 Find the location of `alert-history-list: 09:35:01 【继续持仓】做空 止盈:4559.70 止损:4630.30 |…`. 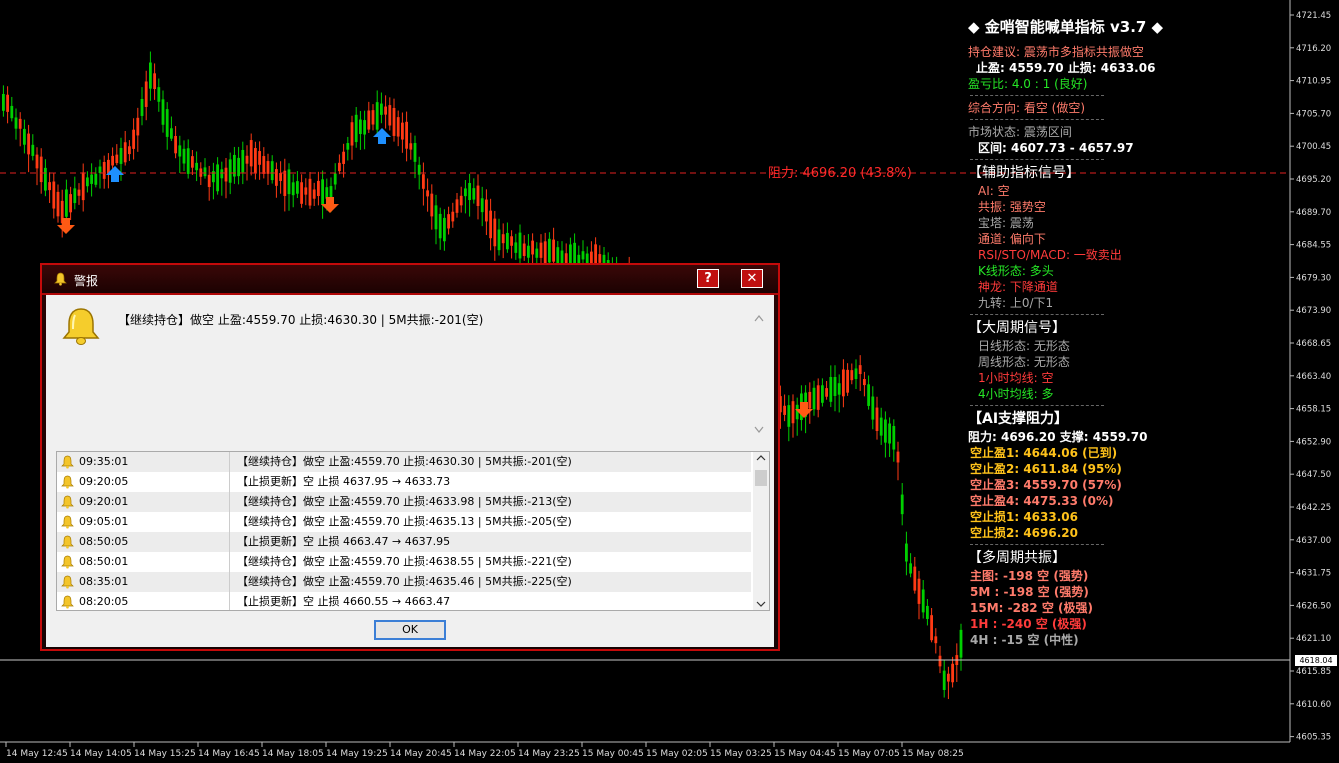

alert-history-list: 09:35:01 【继续持仓】做空 止盈:4559.70 止损:4630.30 |… is located at coordinates (413, 531).